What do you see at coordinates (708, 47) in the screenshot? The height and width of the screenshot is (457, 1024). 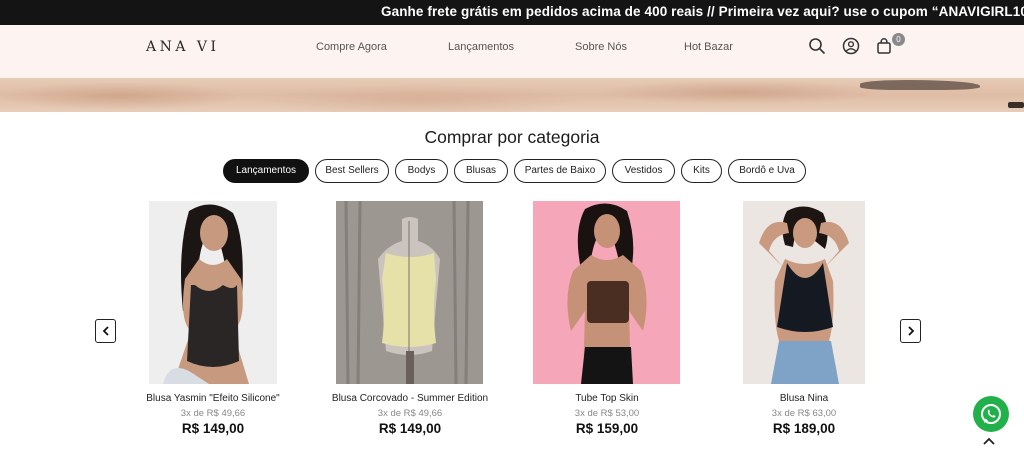 I see `nav-hot-bazar: Hot Bazar` at bounding box center [708, 47].